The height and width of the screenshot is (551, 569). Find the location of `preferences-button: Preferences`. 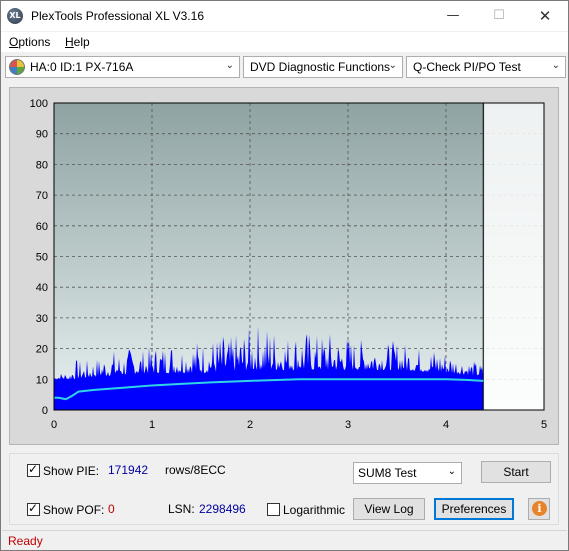

preferences-button: Preferences is located at coordinates (474, 509).